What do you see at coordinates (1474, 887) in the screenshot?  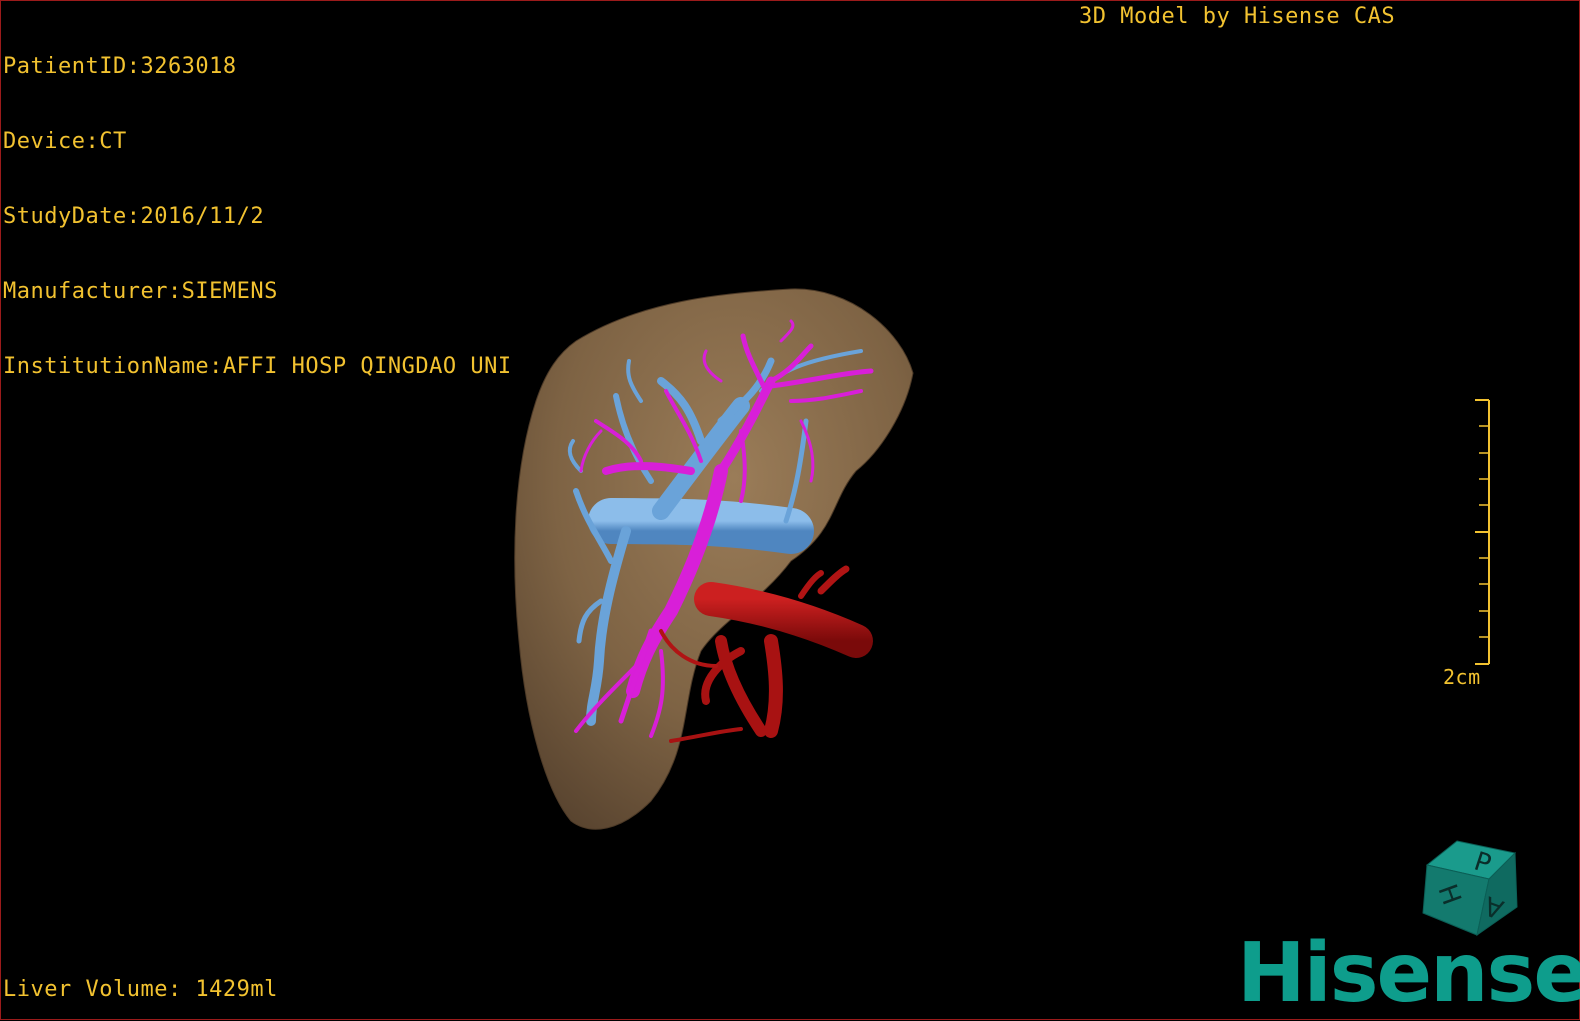 I see `orientation-cube: P H A` at bounding box center [1474, 887].